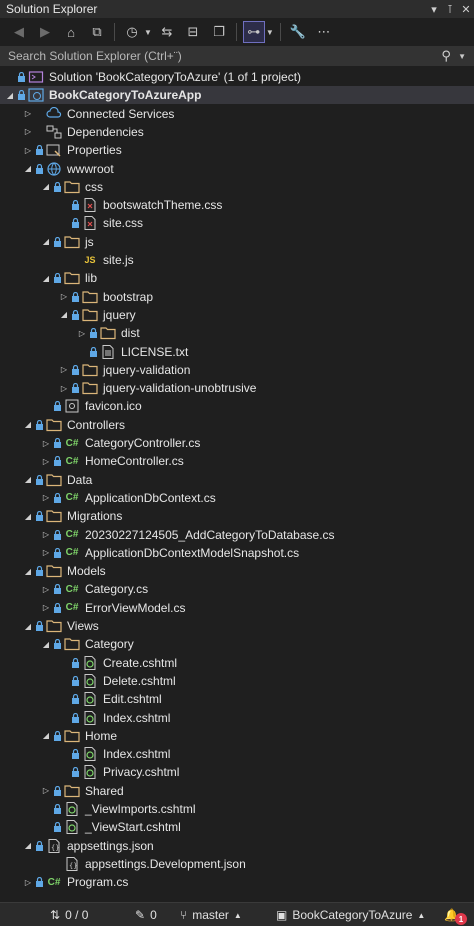 This screenshot has width=474, height=926. I want to click on home-icon: ⌂, so click(71, 32).